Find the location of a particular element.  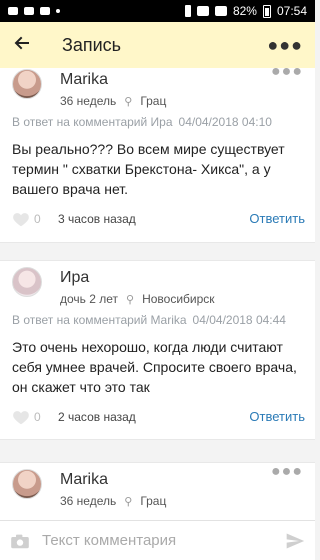

image-icon is located at coordinates (29, 11).